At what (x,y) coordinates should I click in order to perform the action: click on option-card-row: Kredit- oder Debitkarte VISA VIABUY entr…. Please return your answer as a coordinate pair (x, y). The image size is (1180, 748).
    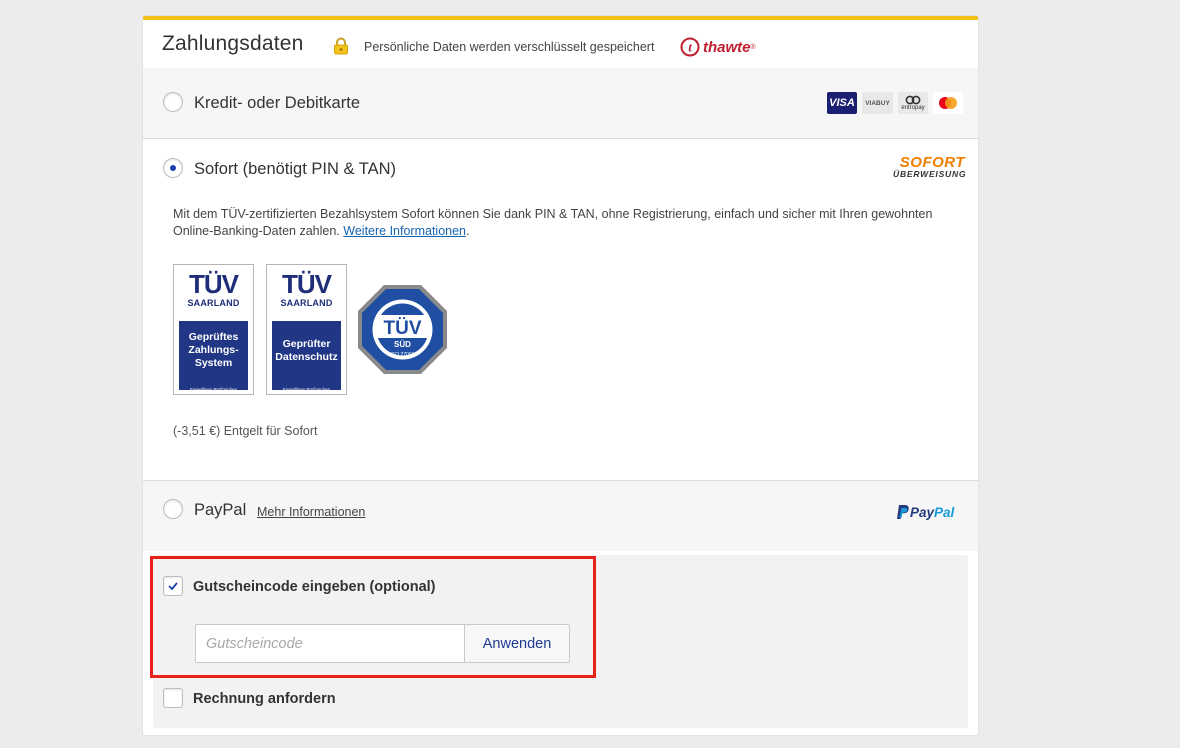
    Looking at the image, I should click on (560, 103).